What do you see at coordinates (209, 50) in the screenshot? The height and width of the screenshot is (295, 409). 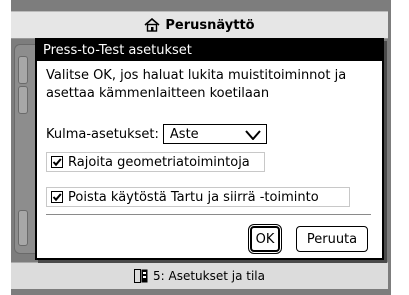 I see `dialog-title: Press-to-Test asetukset` at bounding box center [209, 50].